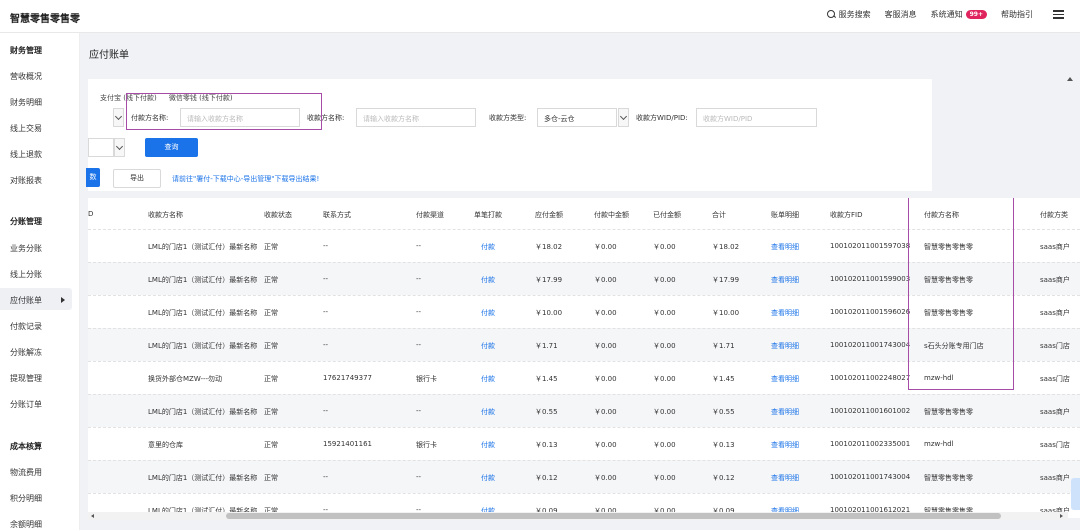 This screenshot has height=530, width=1080. Describe the element at coordinates (1058, 14) in the screenshot. I see `menu-icon` at that location.